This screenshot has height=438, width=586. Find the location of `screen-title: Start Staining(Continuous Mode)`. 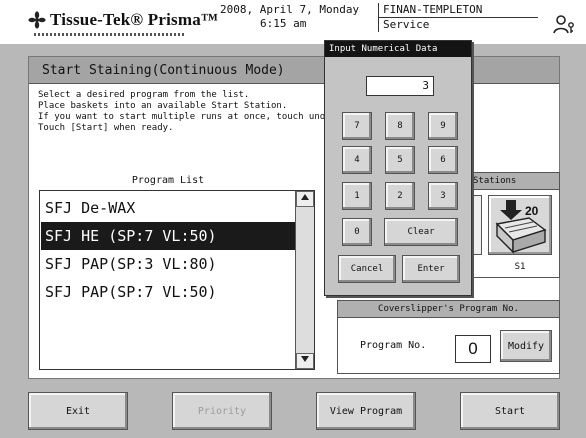

screen-title: Start Staining(Continuous Mode) is located at coordinates (163, 70).